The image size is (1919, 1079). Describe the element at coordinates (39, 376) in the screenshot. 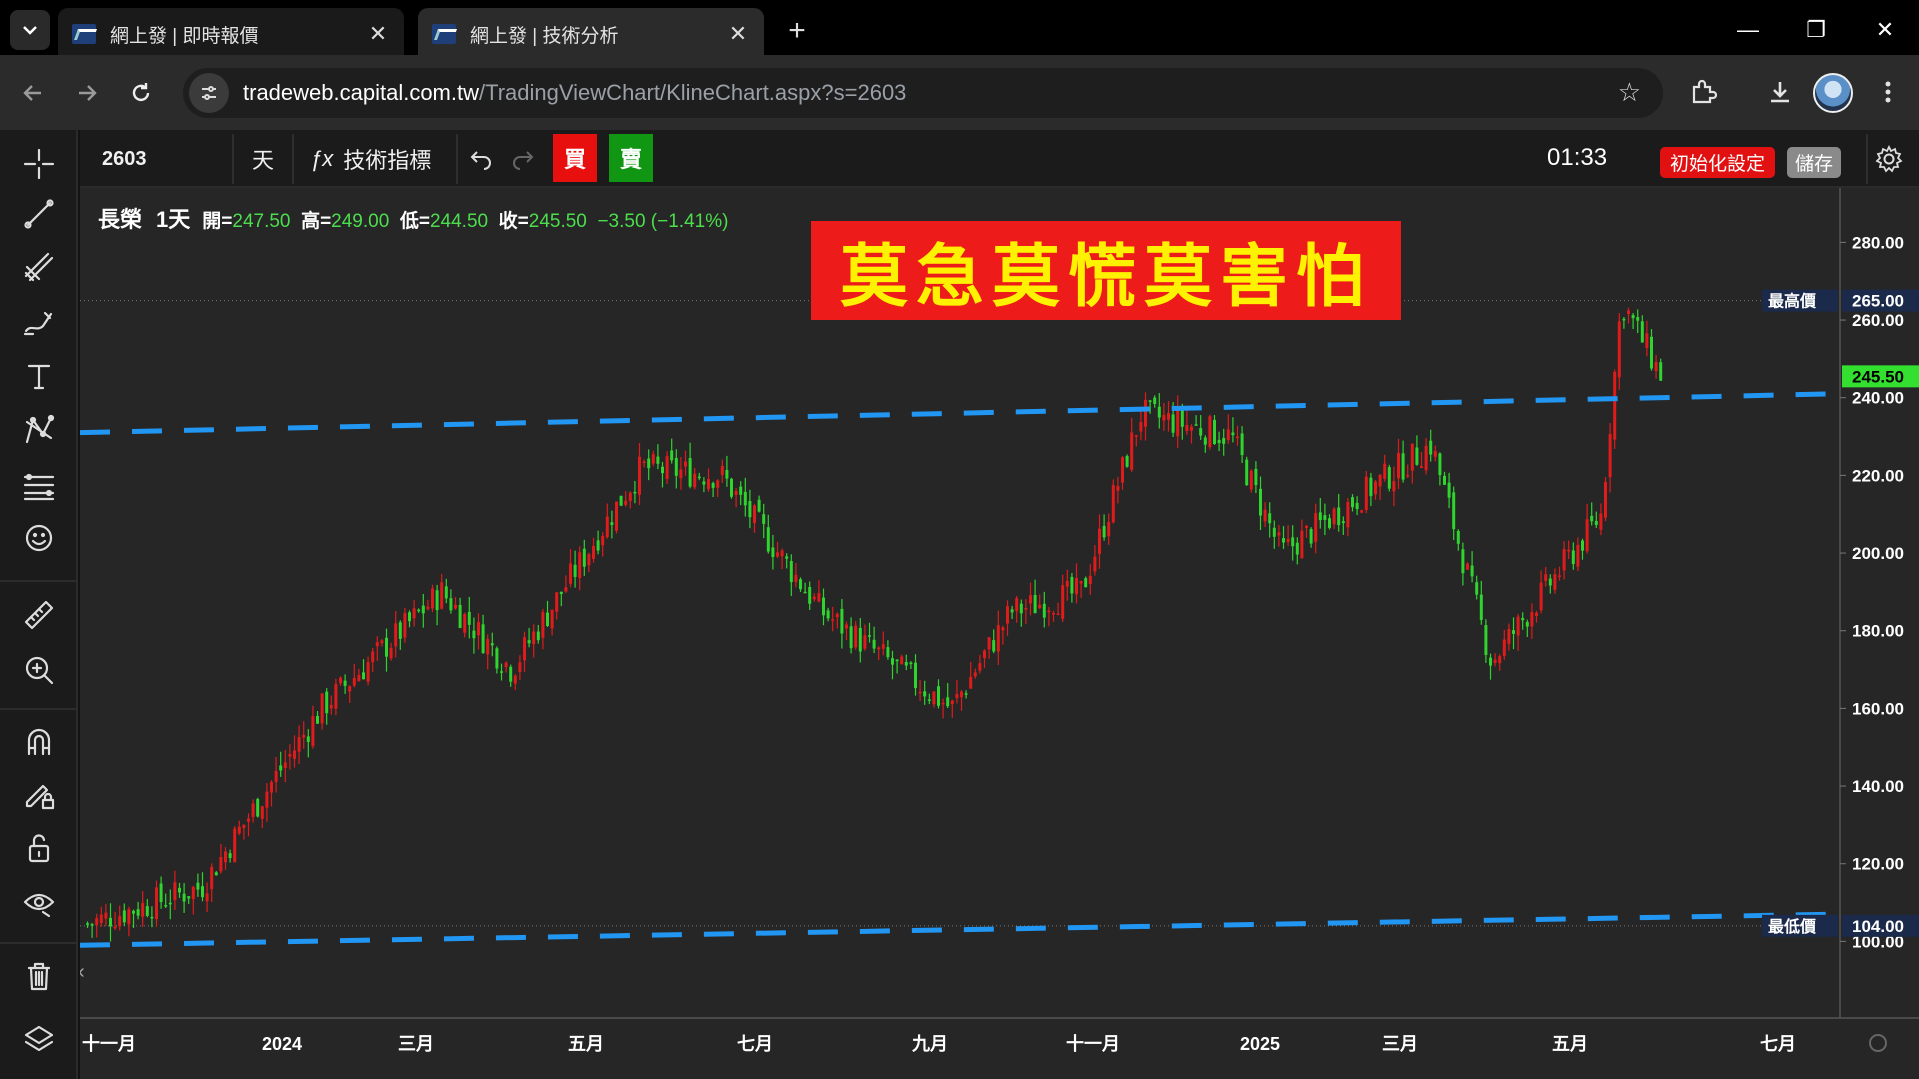

I see `text-tool-icon` at that location.